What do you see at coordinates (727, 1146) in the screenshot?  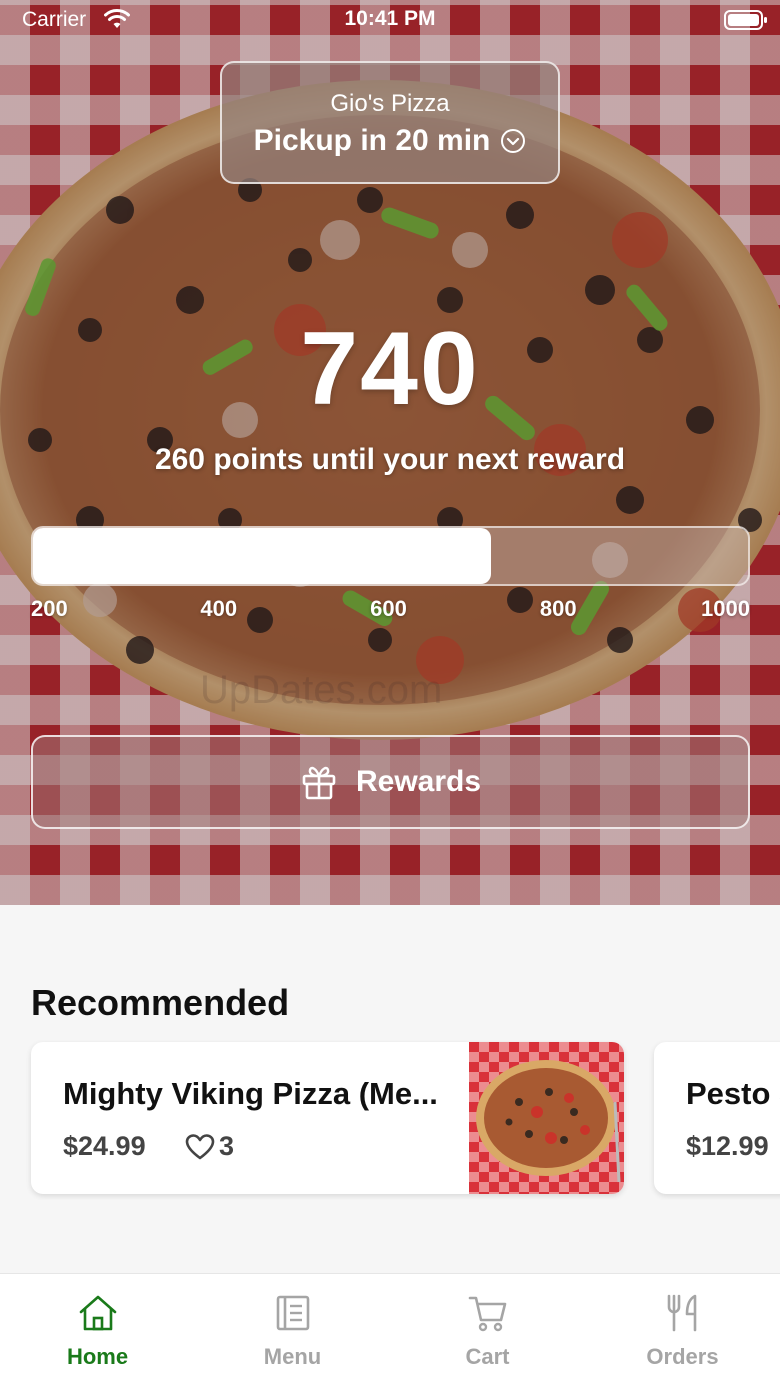 I see `item-price: $12.99` at bounding box center [727, 1146].